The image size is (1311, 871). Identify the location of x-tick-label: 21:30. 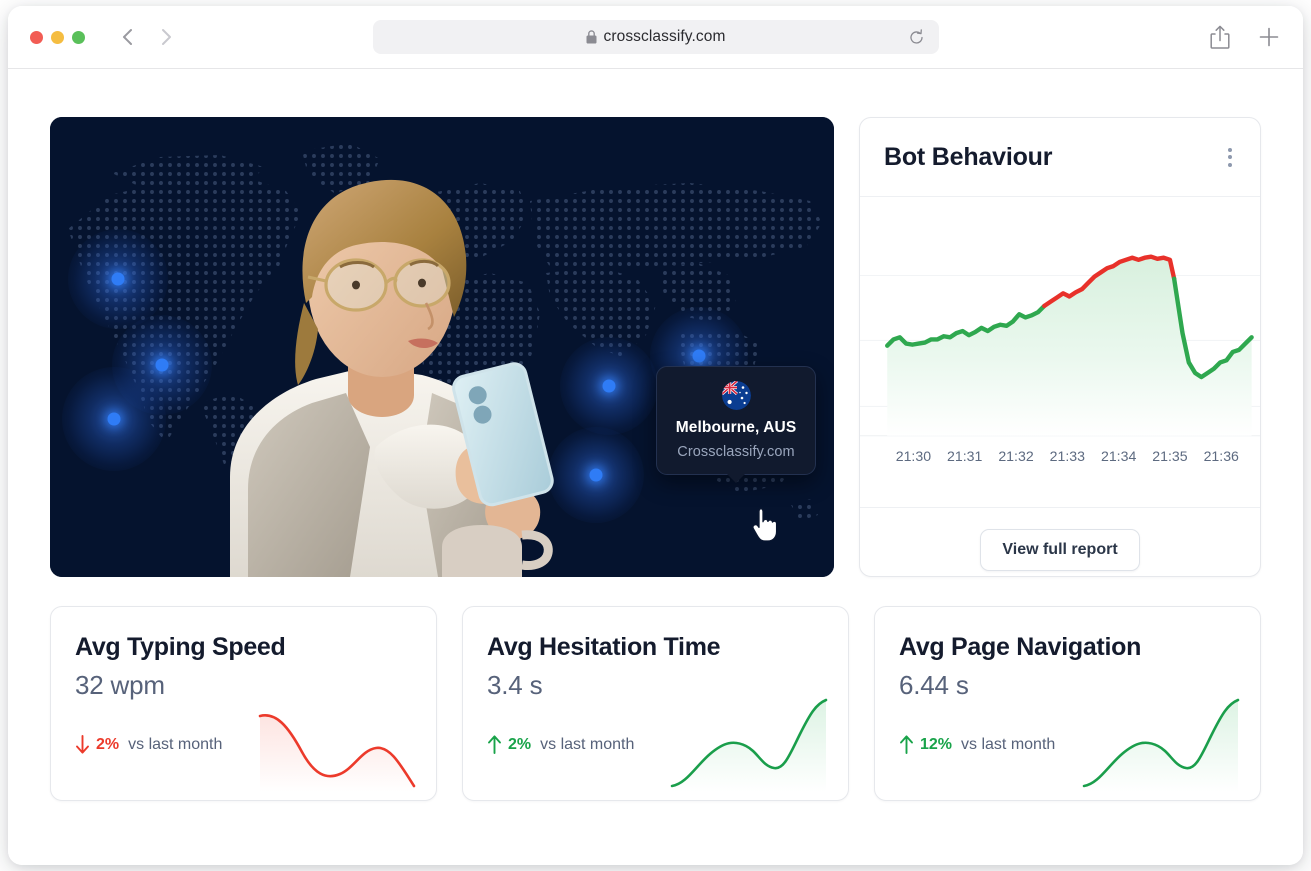
(913, 456).